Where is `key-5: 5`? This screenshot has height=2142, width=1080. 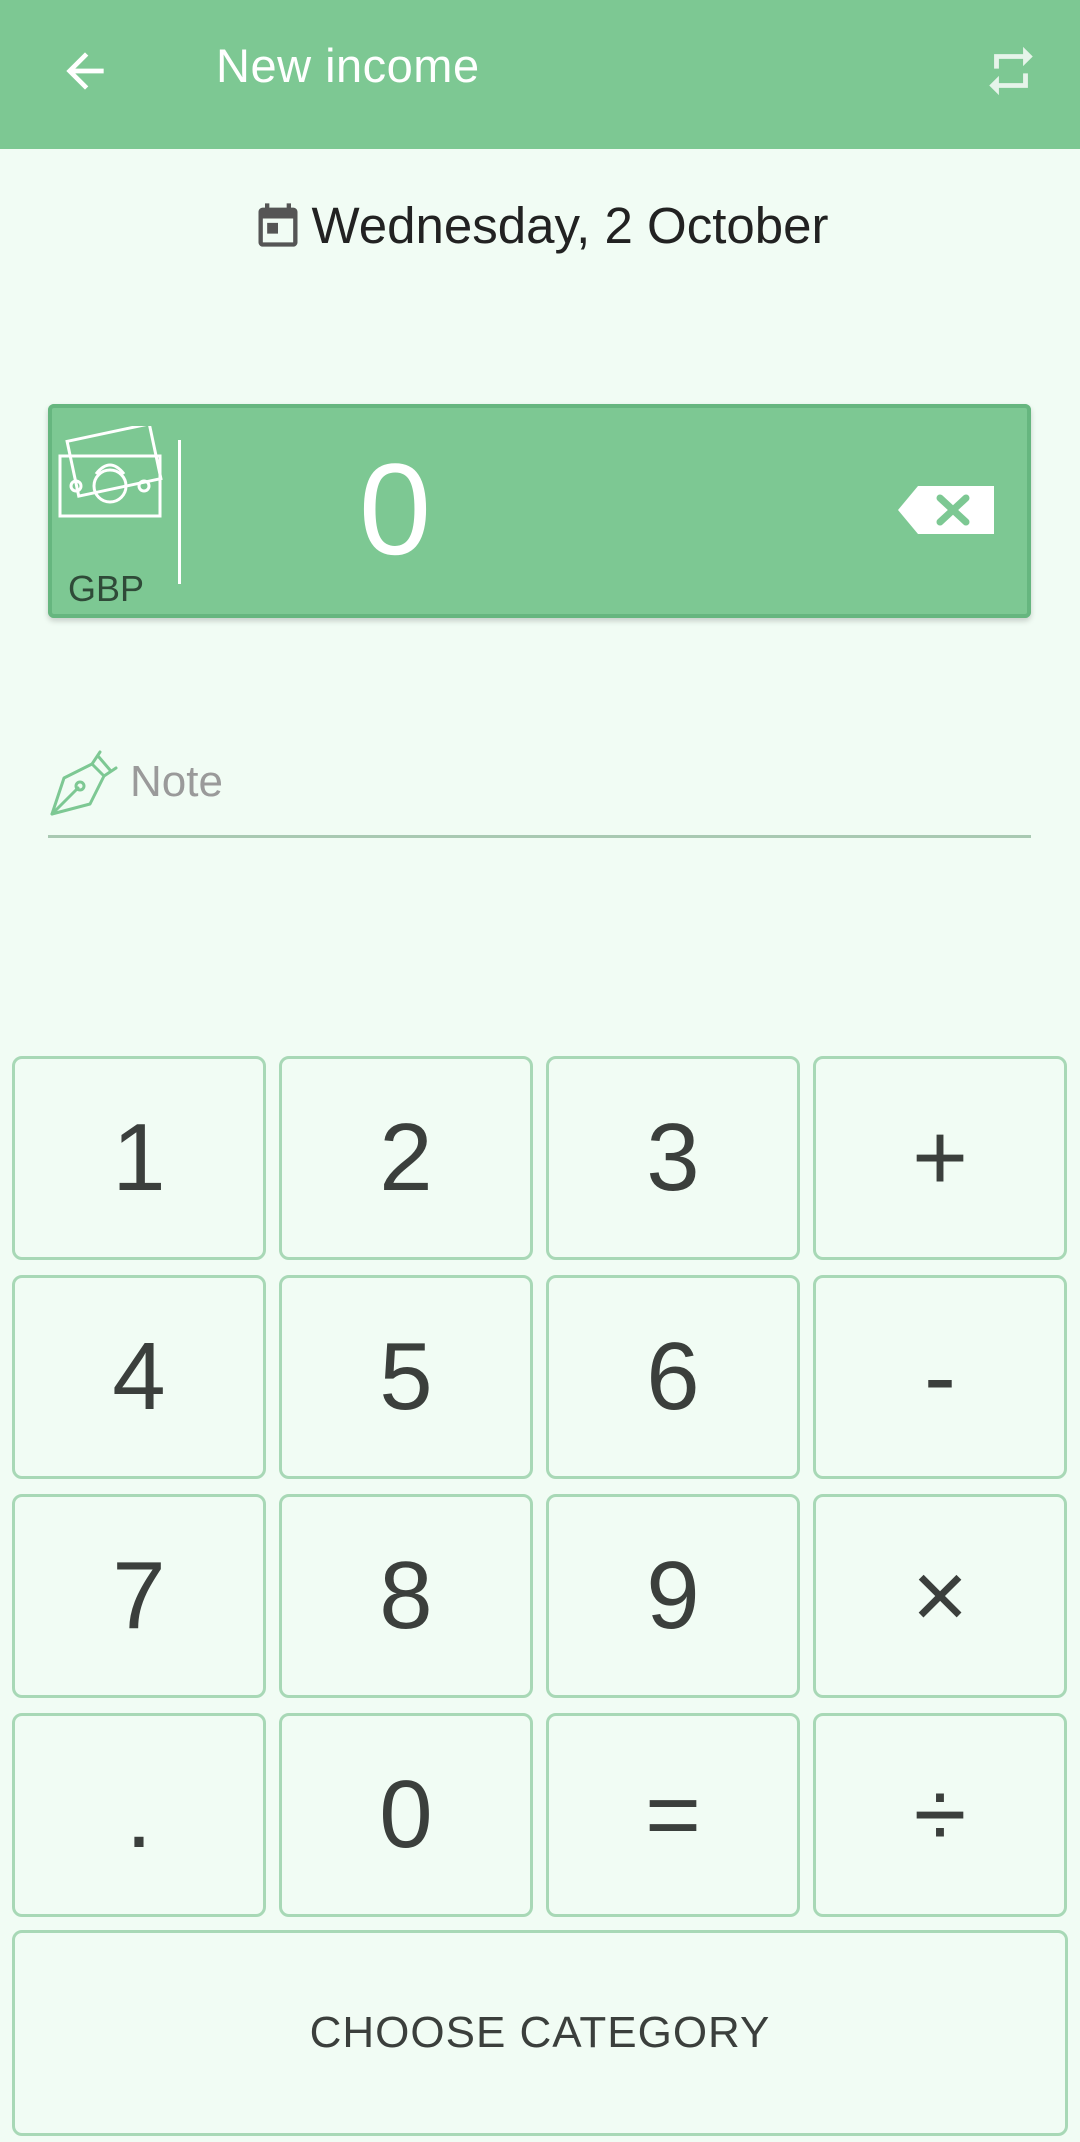
key-5: 5 is located at coordinates (406, 1377).